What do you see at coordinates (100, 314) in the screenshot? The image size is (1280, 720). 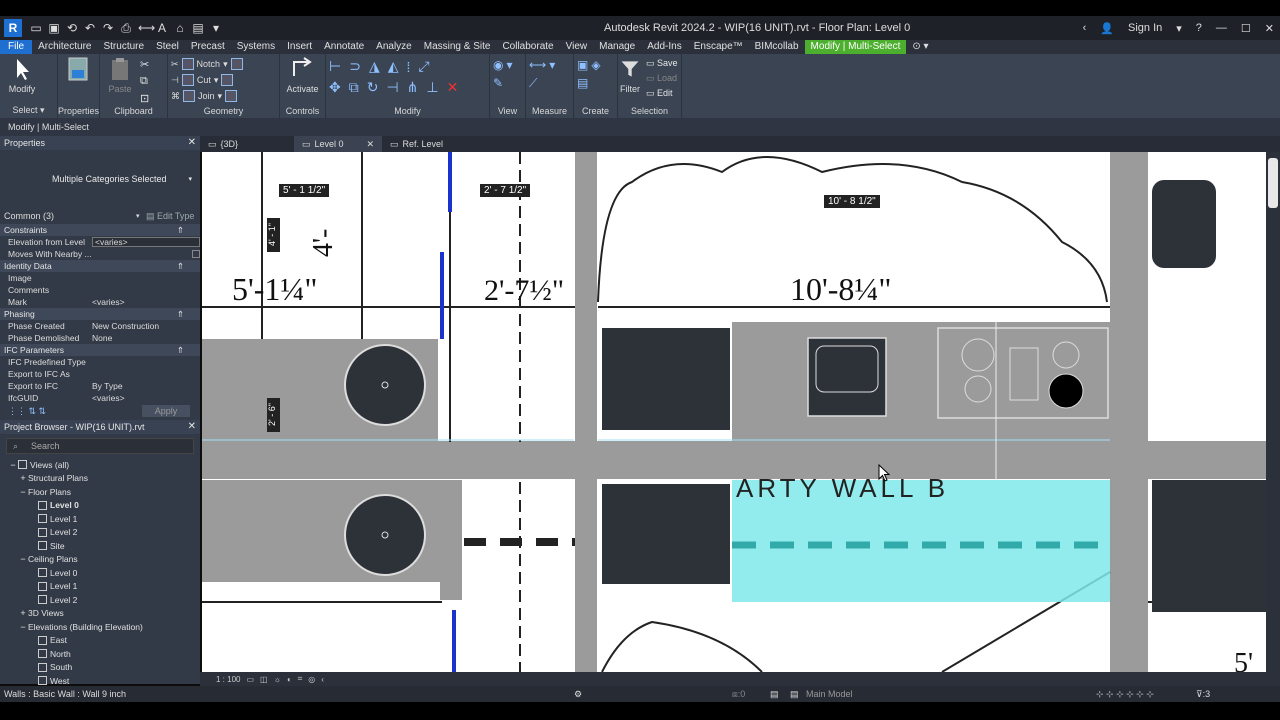 I see `property-section: Phasing ⇑` at bounding box center [100, 314].